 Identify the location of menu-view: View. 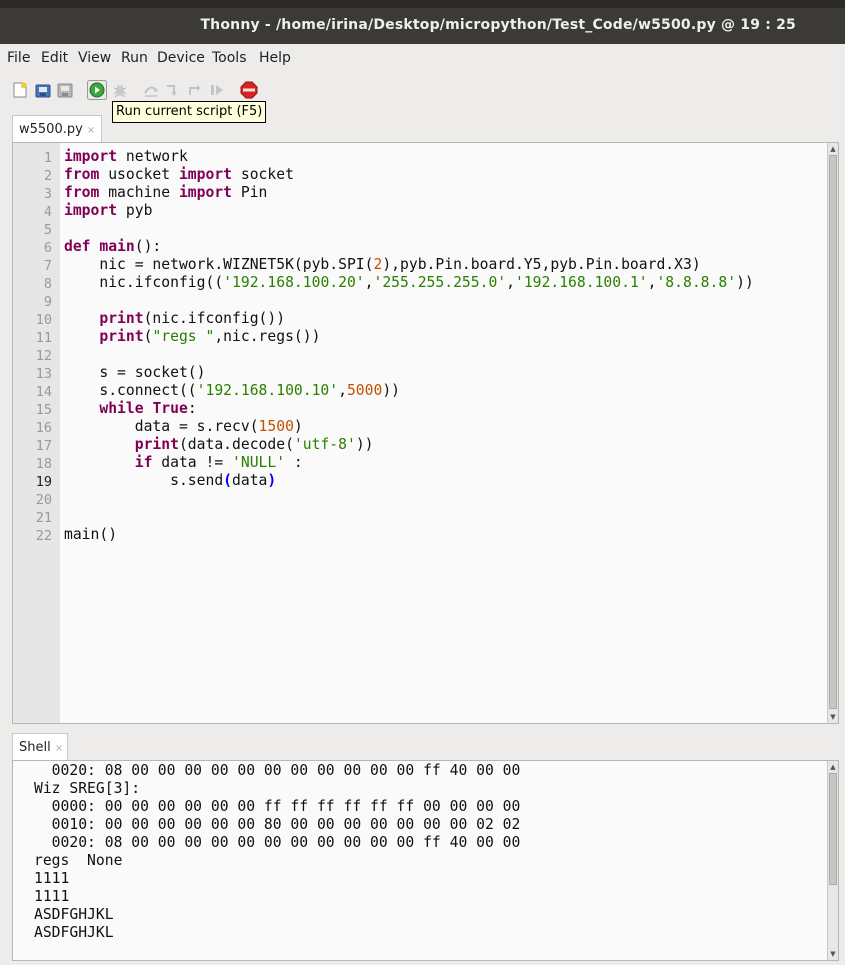
(94, 58).